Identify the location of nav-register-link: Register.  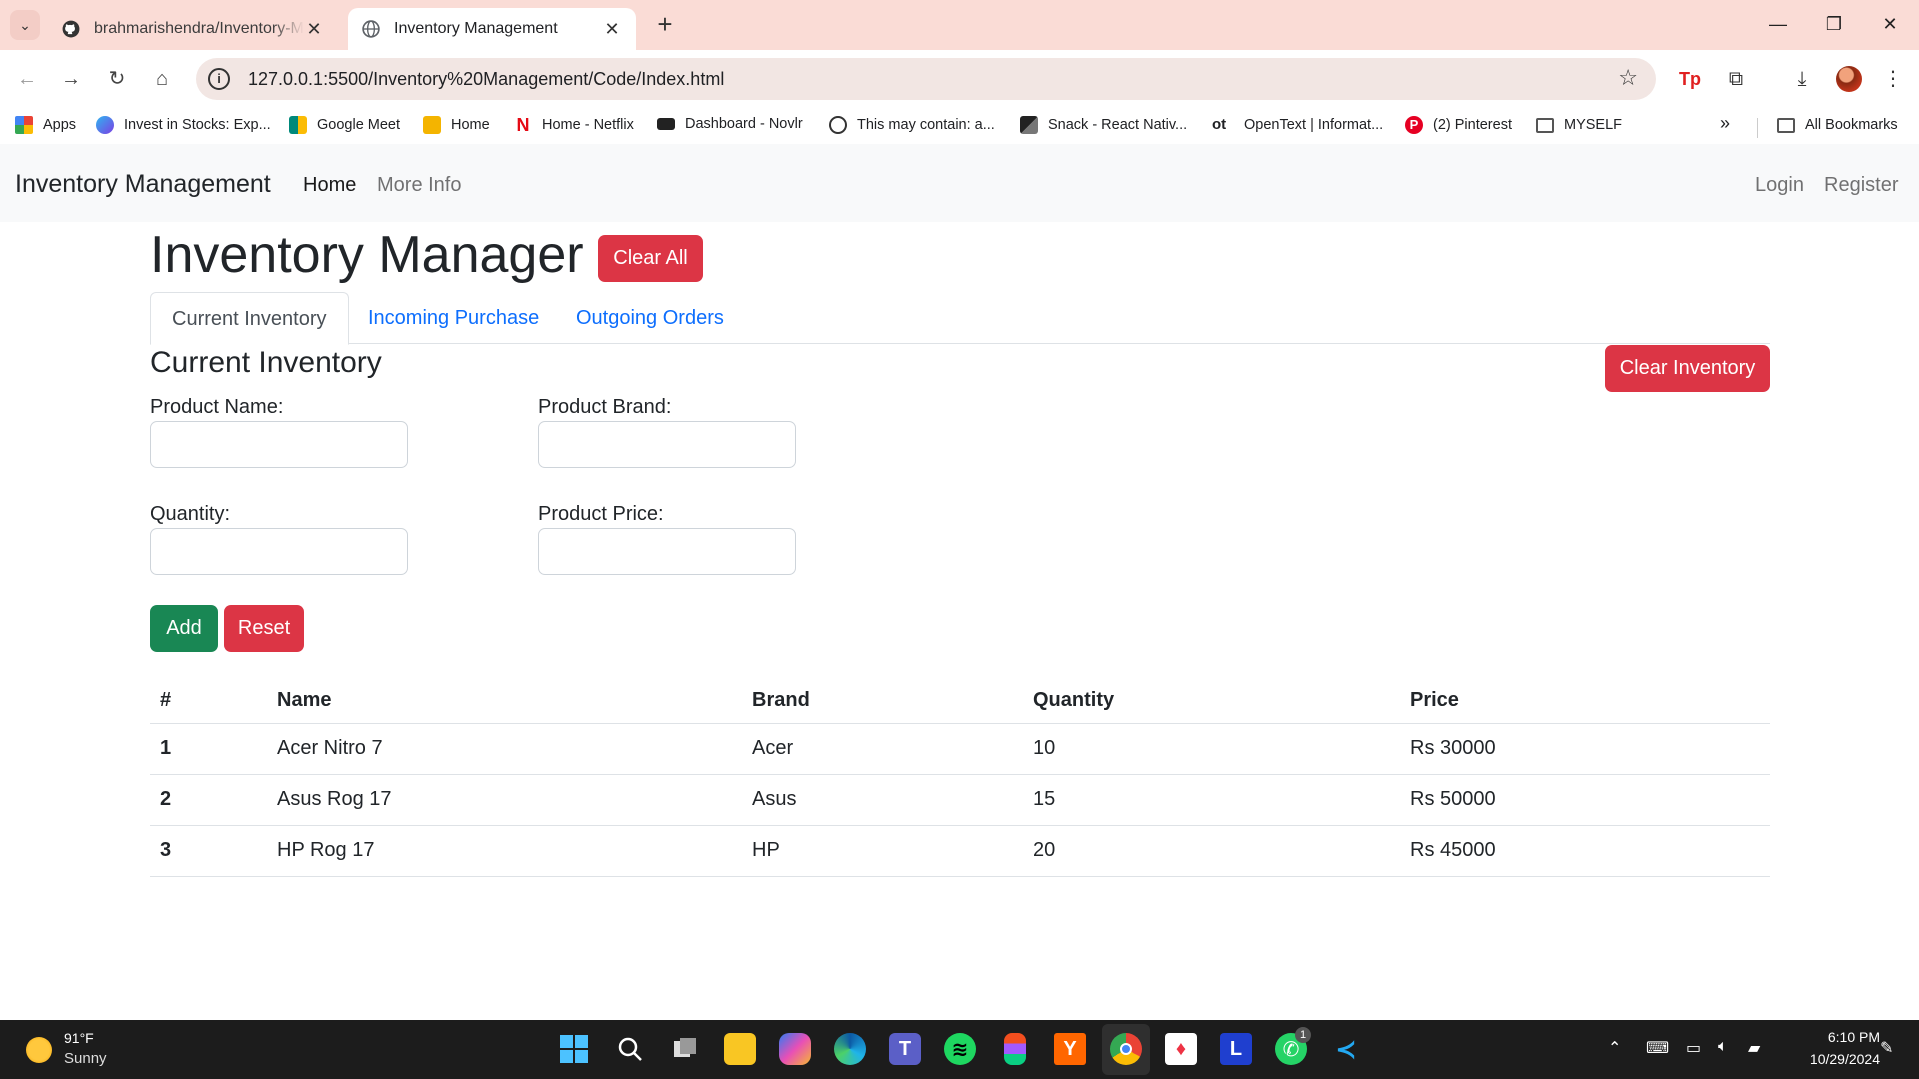
(1861, 185).